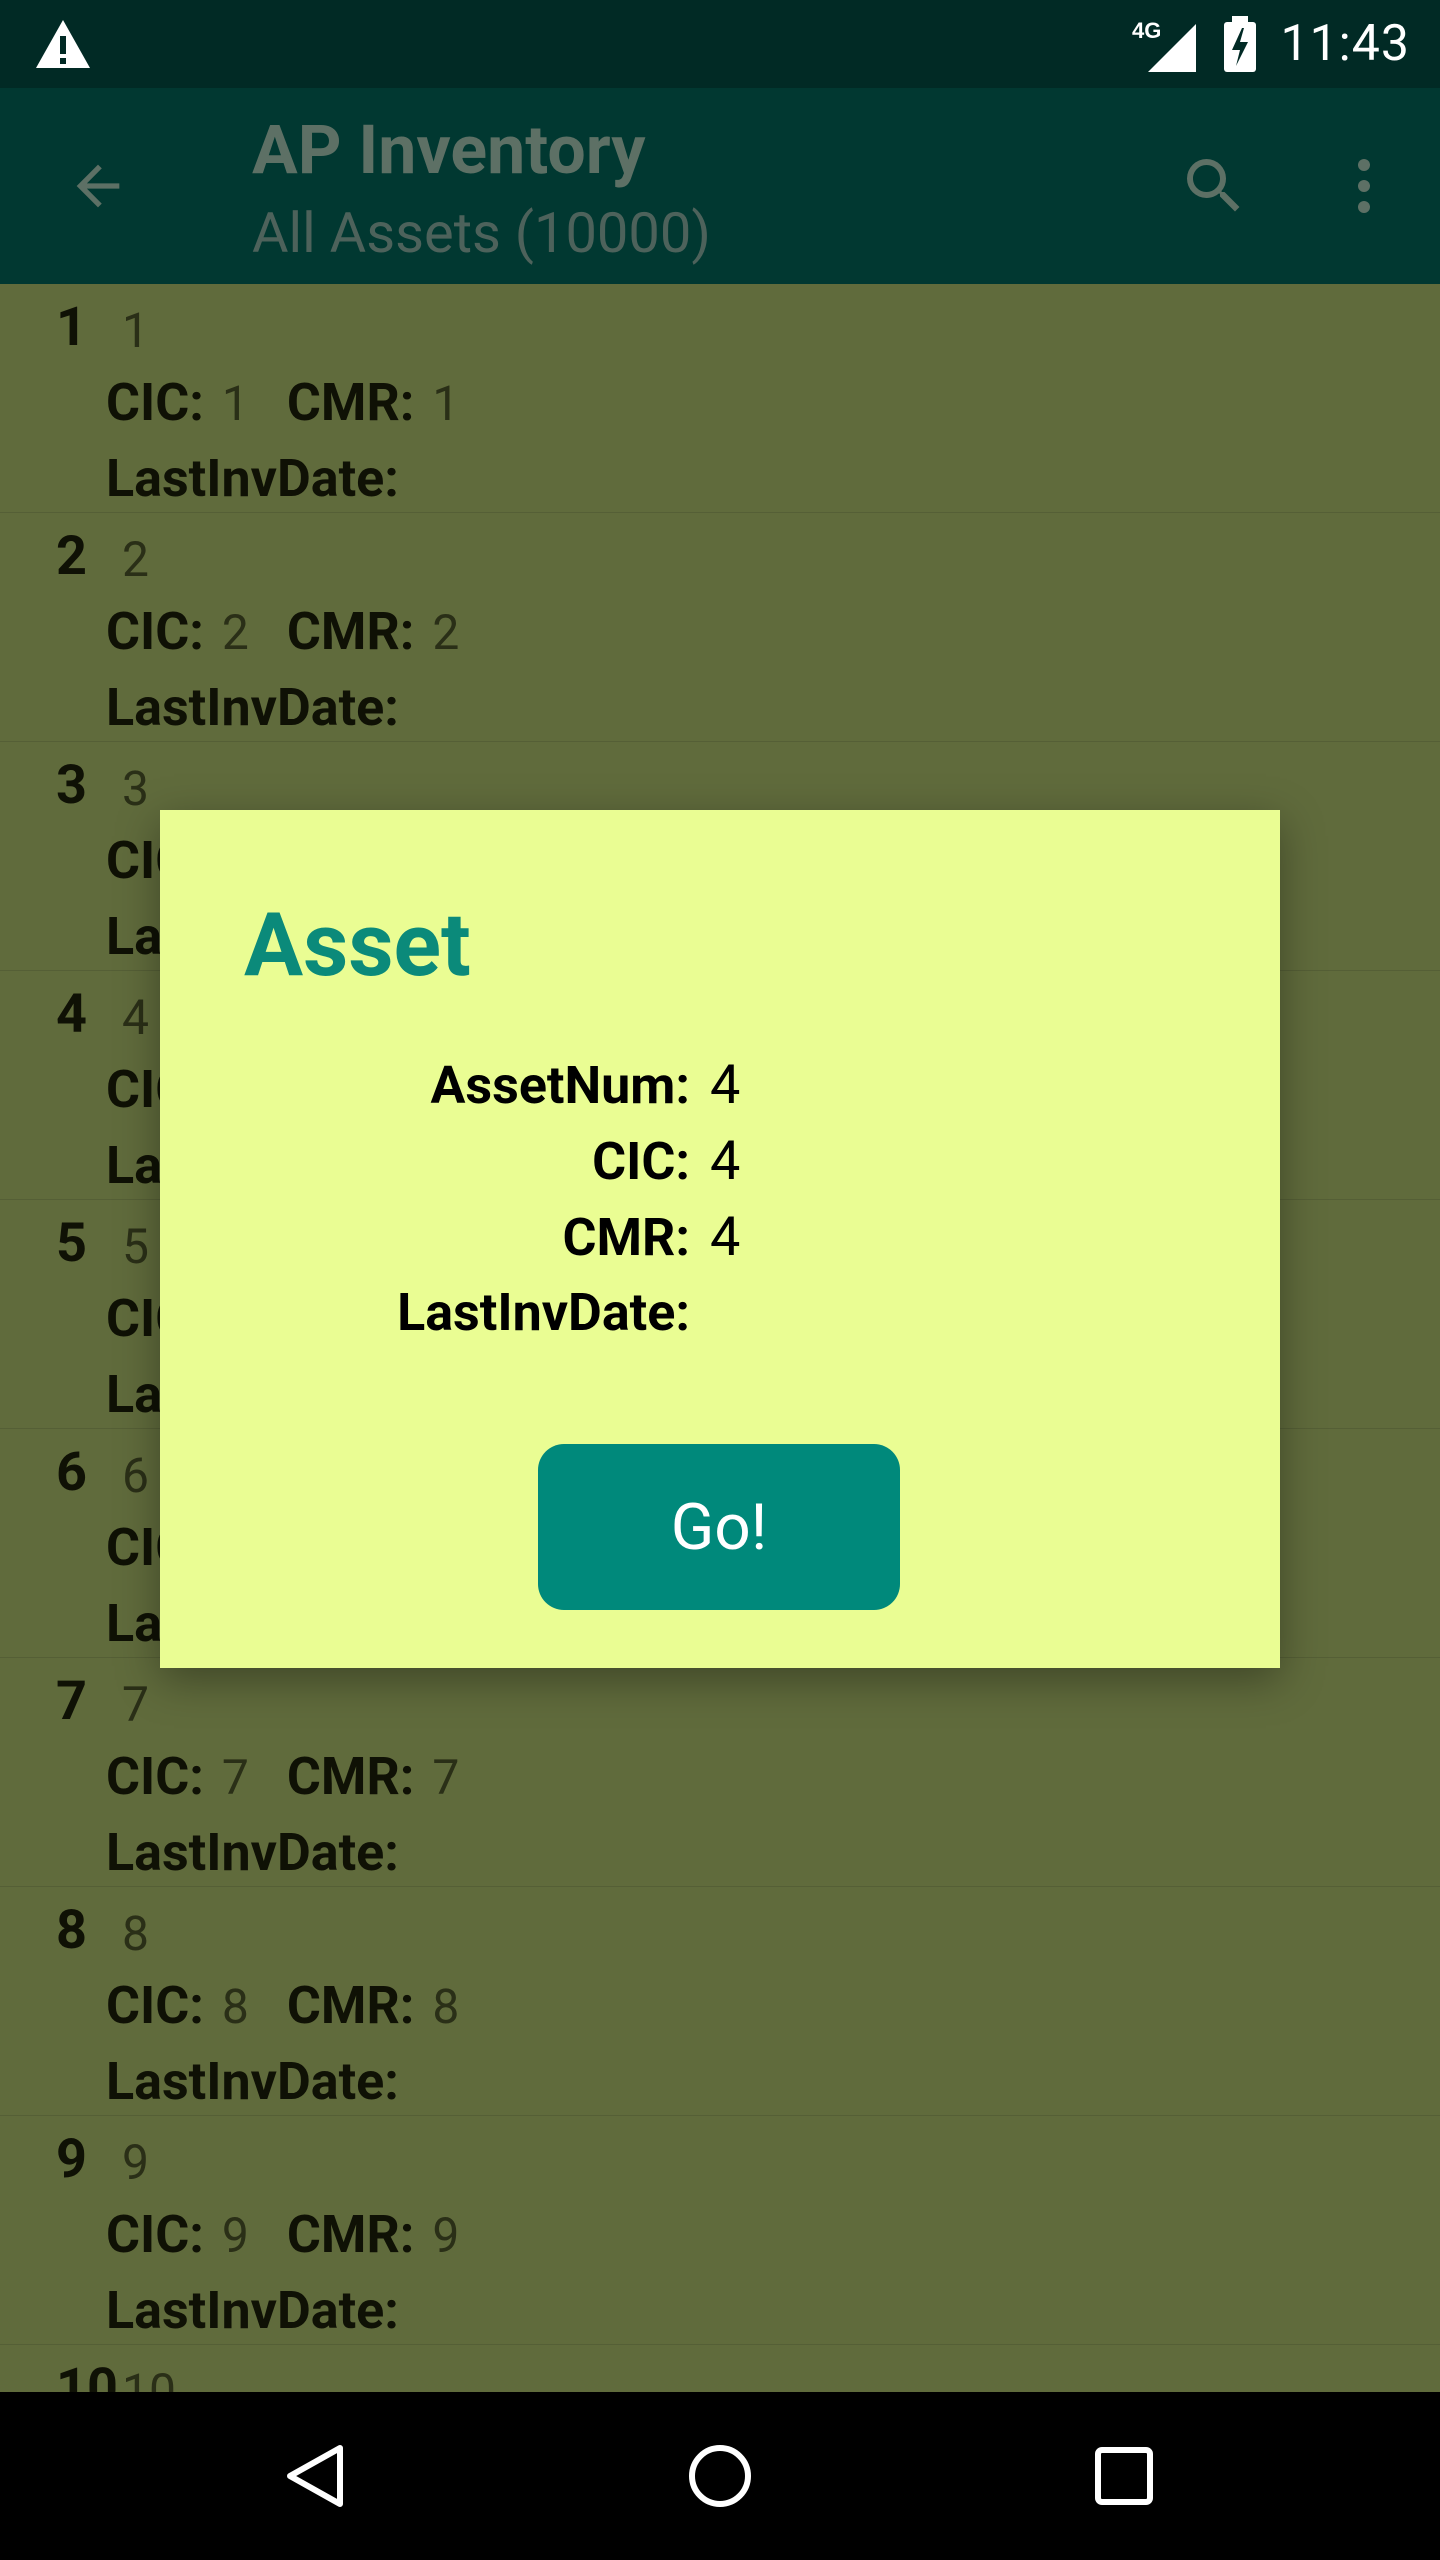 The width and height of the screenshot is (1440, 2560). Describe the element at coordinates (135, 1704) in the screenshot. I see `asset-sub: 7` at that location.